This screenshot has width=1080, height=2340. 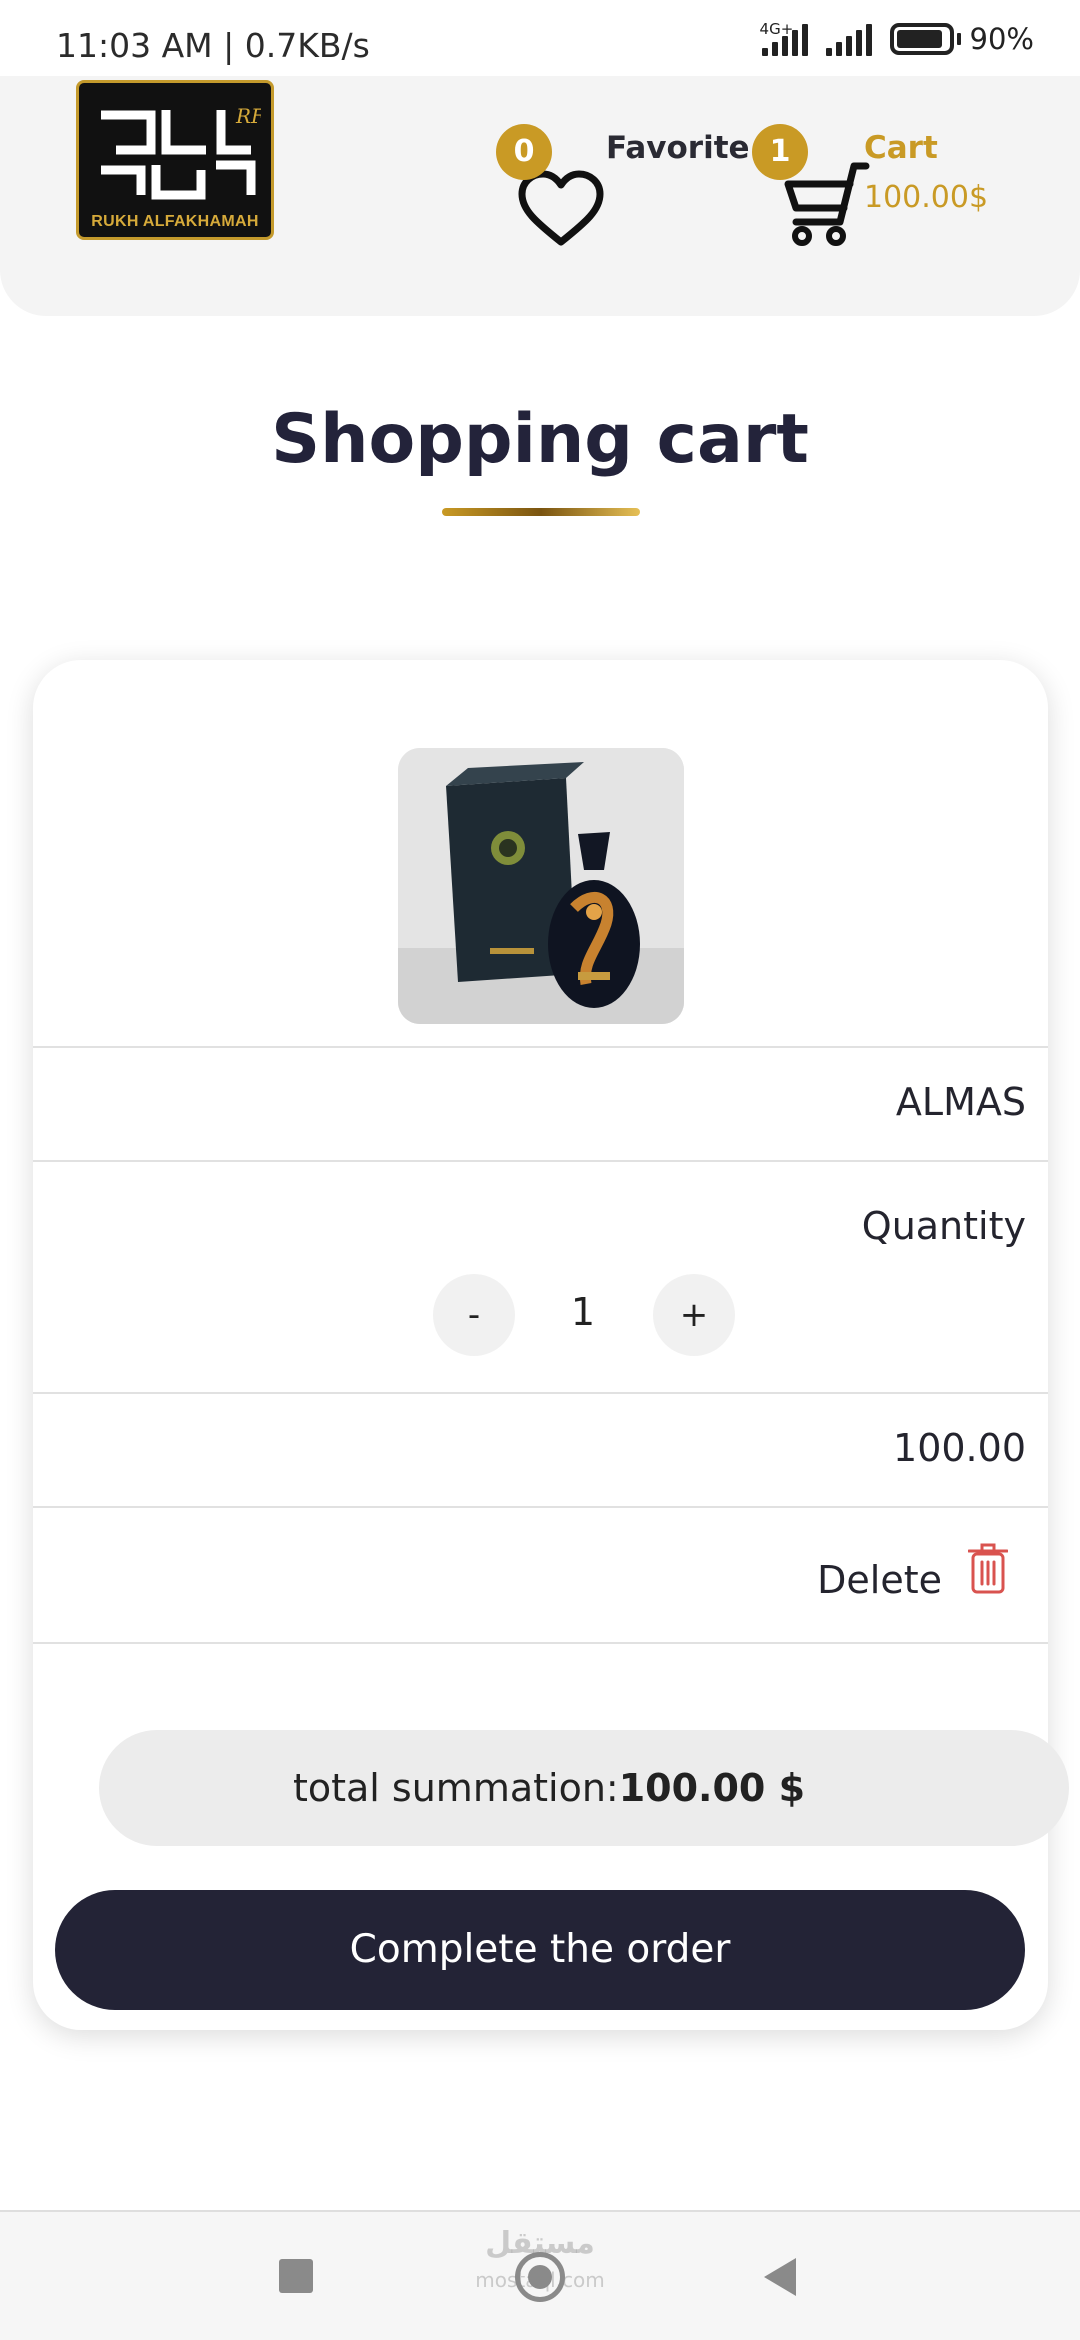 I want to click on favorite-button: 0 Favorite, so click(x=626, y=185).